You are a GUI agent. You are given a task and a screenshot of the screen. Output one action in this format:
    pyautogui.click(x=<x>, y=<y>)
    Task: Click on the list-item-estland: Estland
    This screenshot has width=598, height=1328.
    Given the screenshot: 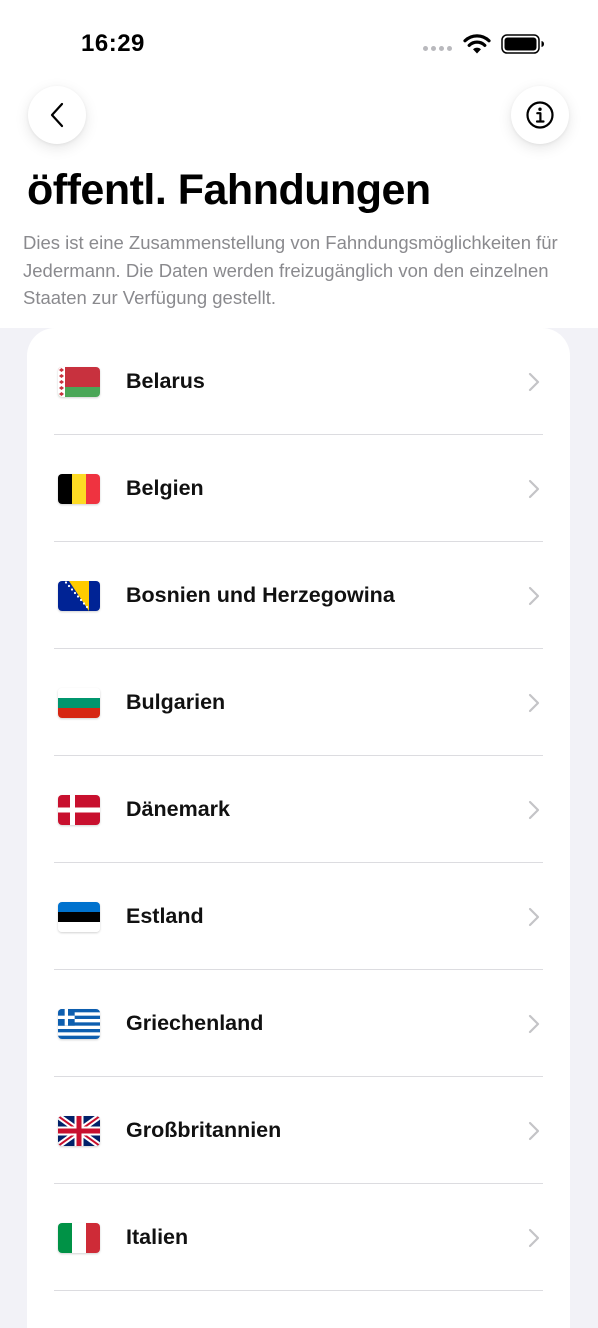 What is the action you would take?
    pyautogui.click(x=298, y=916)
    